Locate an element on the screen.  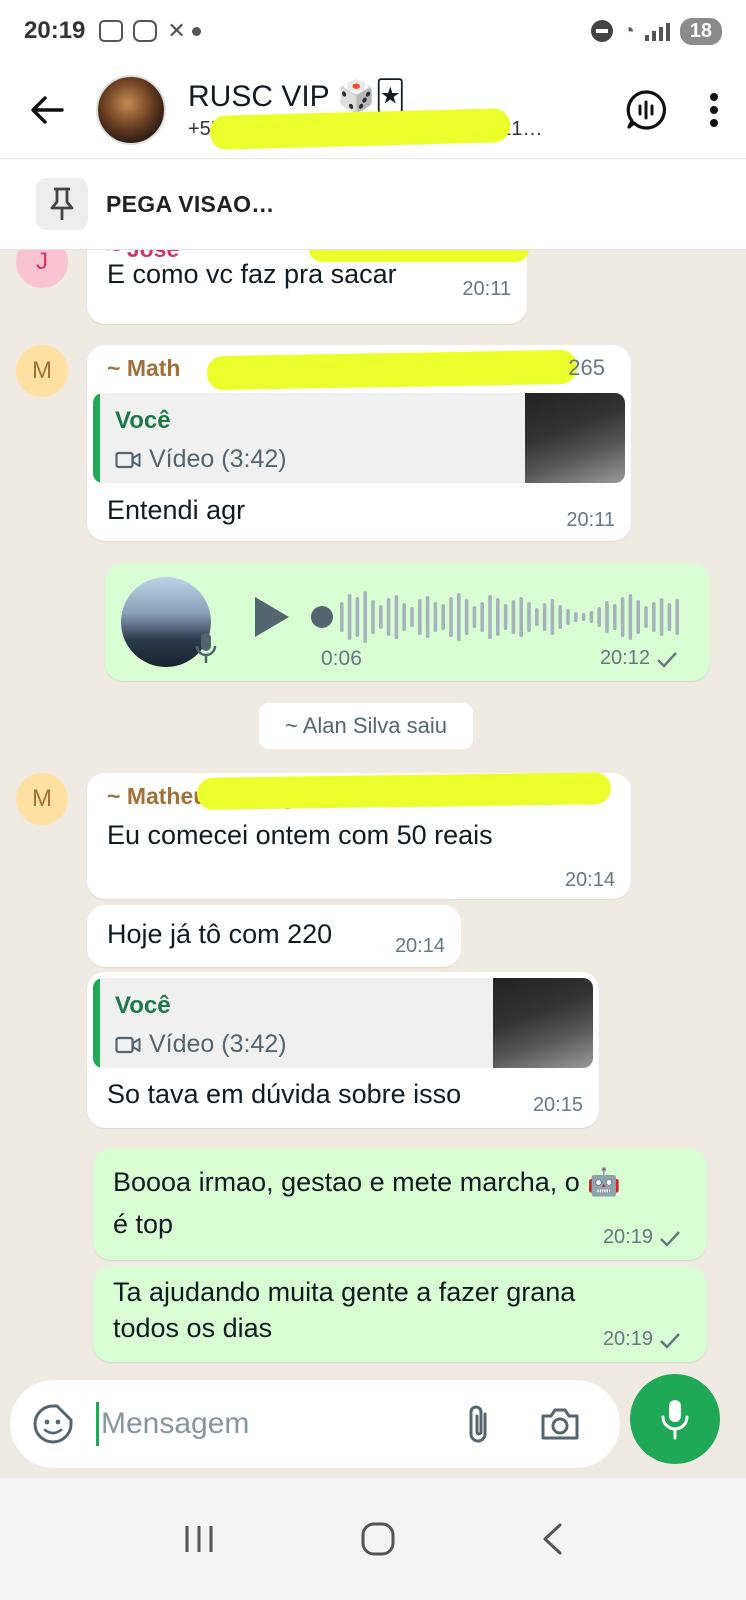
group-avatar is located at coordinates (131, 110).